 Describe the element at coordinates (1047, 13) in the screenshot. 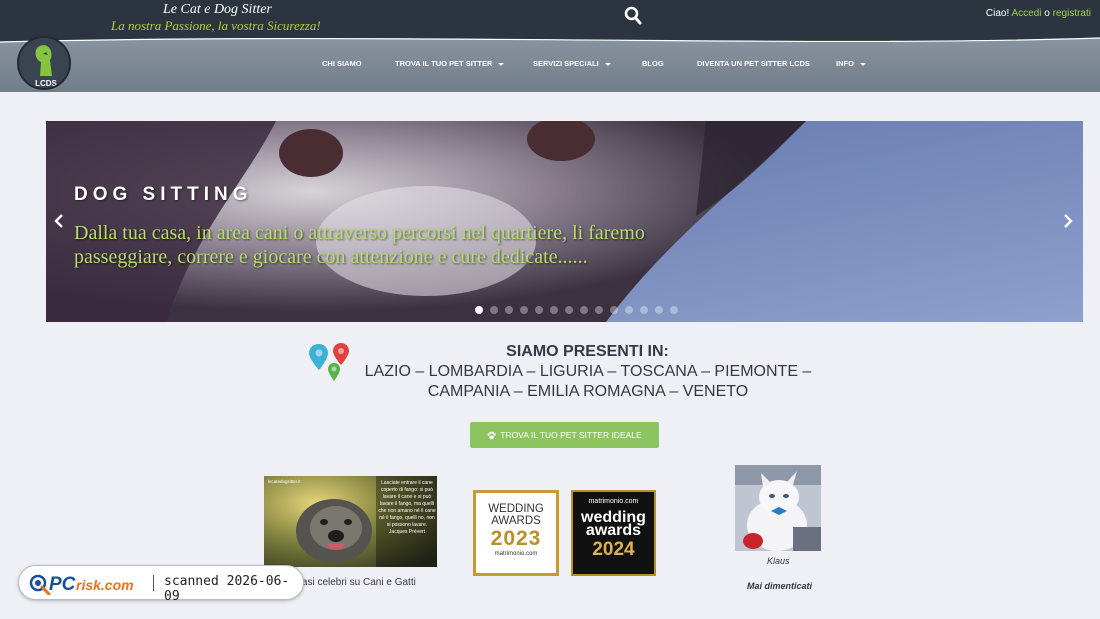

I see `or-text: o` at that location.